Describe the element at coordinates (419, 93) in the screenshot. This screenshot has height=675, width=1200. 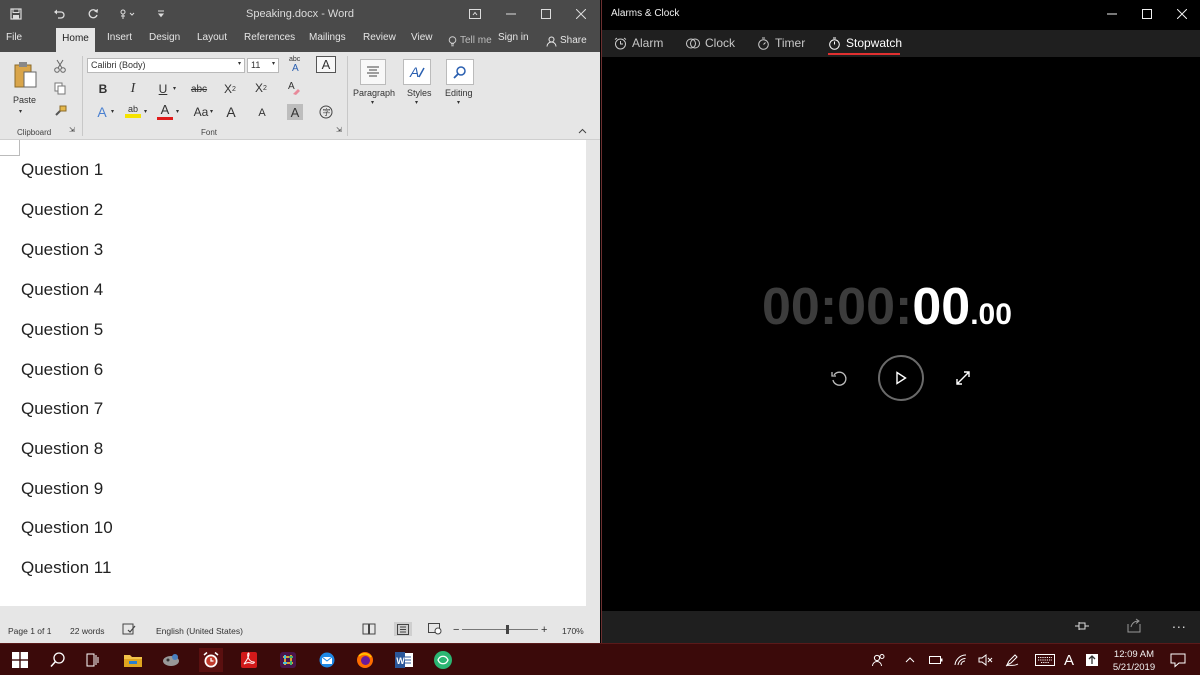
I see `styles-label: Styles` at that location.